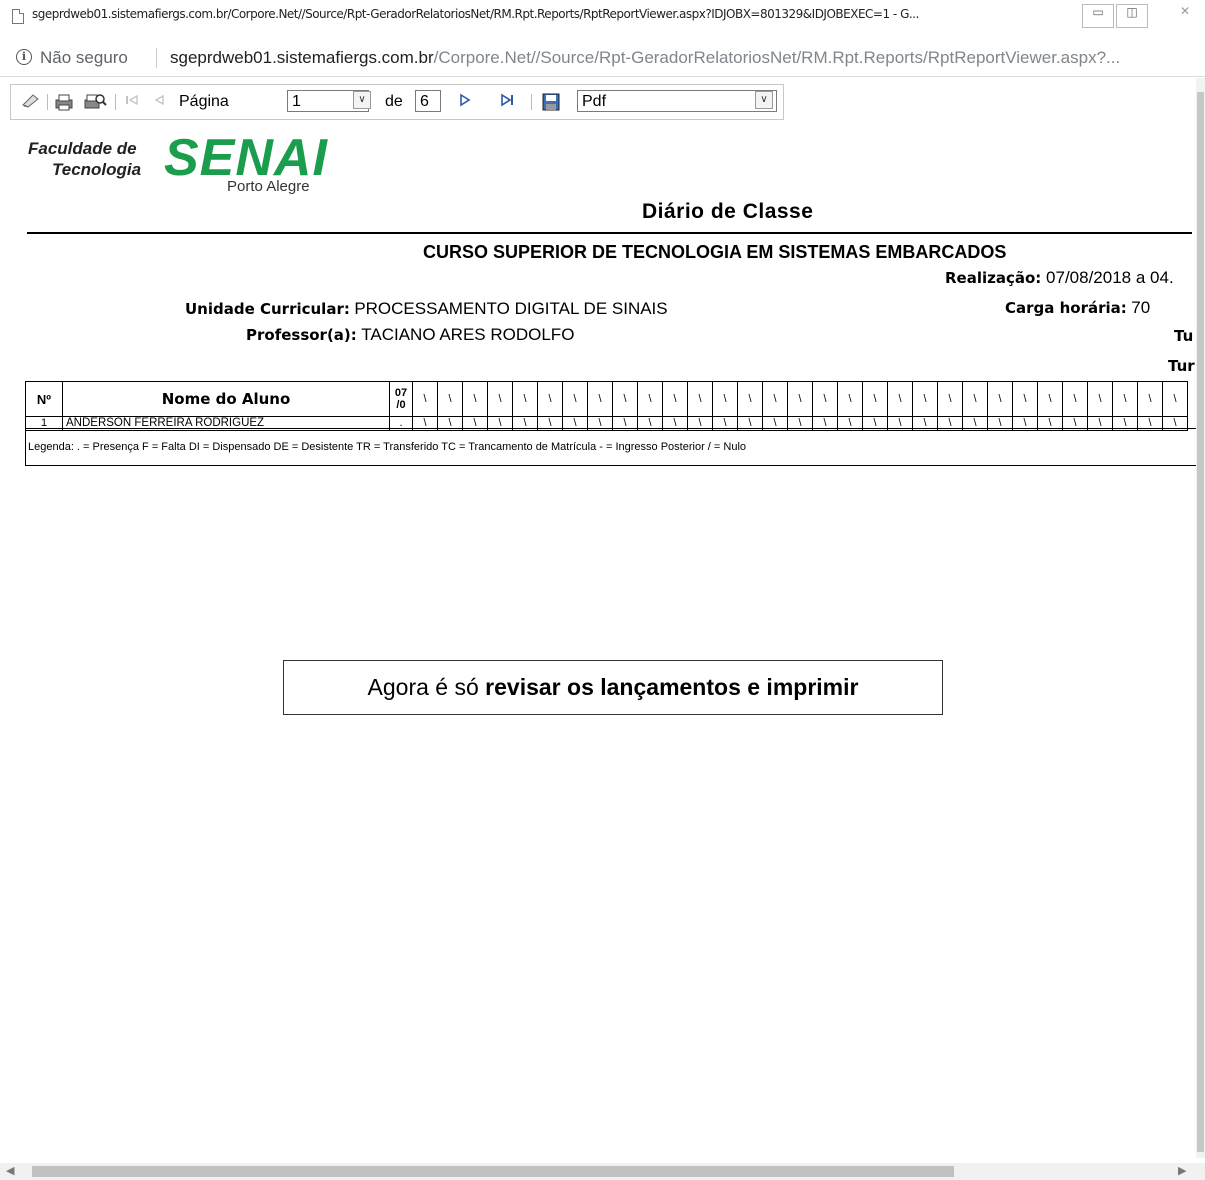  I want to click on realizacao-info: Realização: 07/08/2018 a 04., so click(1059, 278).